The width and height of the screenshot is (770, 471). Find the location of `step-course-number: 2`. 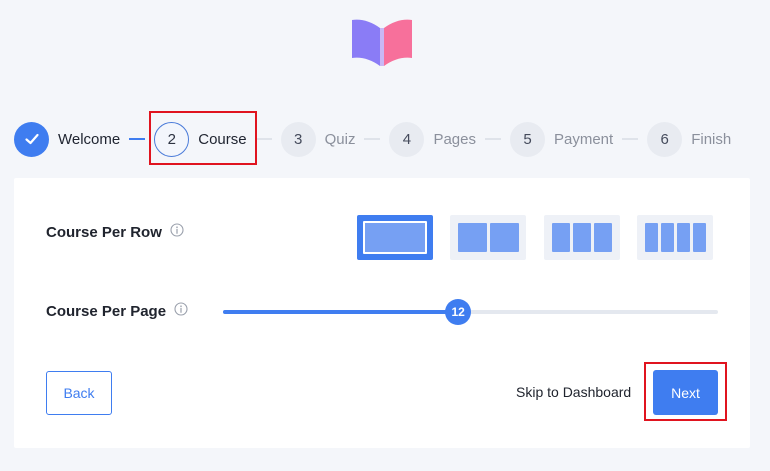

step-course-number: 2 is located at coordinates (172, 139).